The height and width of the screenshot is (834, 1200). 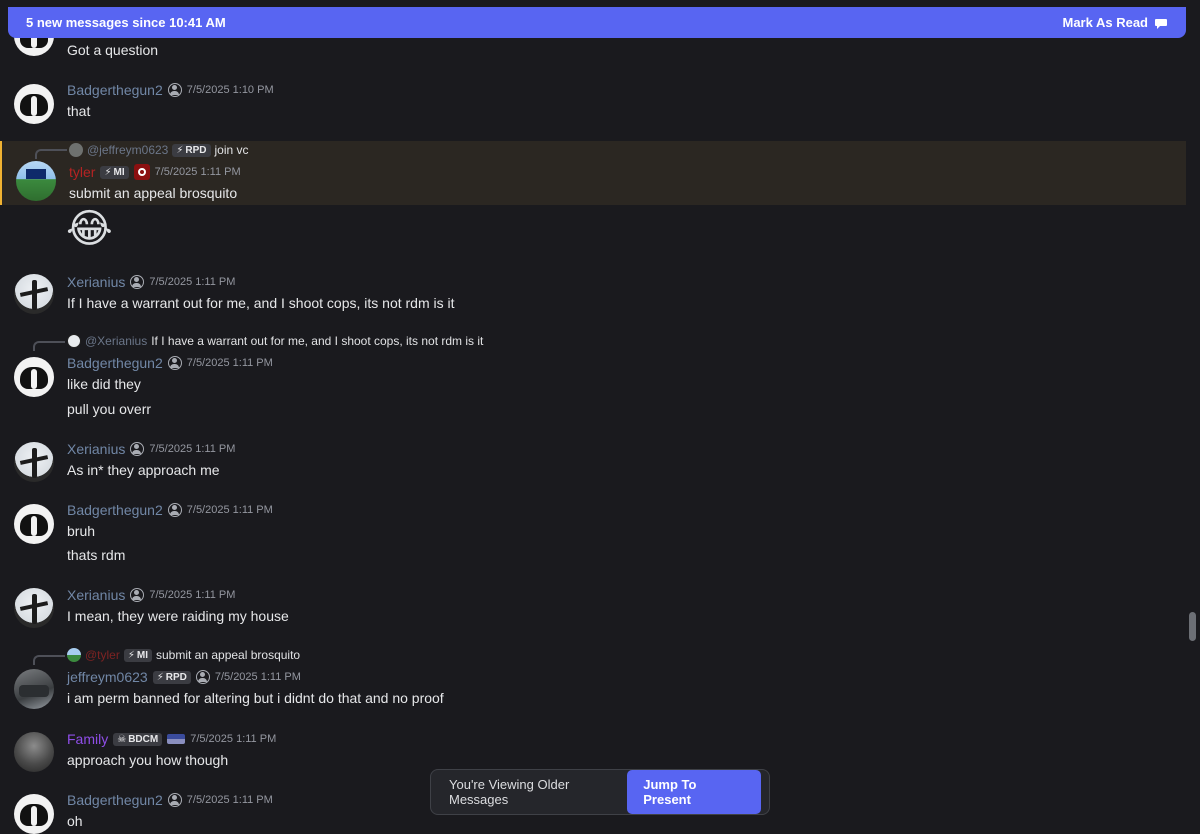 I want to click on scrollbar-thumb, so click(x=1192, y=626).